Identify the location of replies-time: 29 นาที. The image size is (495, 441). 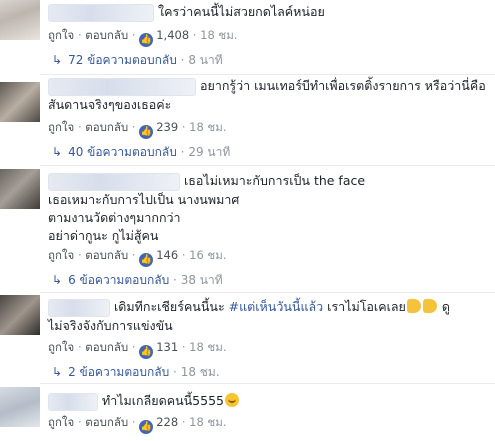
(209, 152).